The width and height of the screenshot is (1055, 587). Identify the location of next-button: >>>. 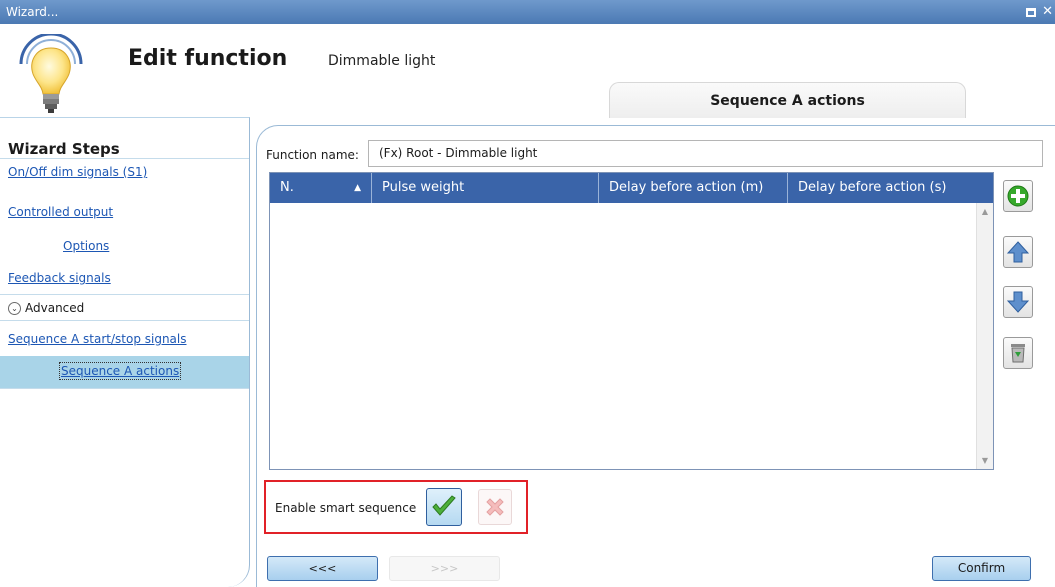
(444, 568).